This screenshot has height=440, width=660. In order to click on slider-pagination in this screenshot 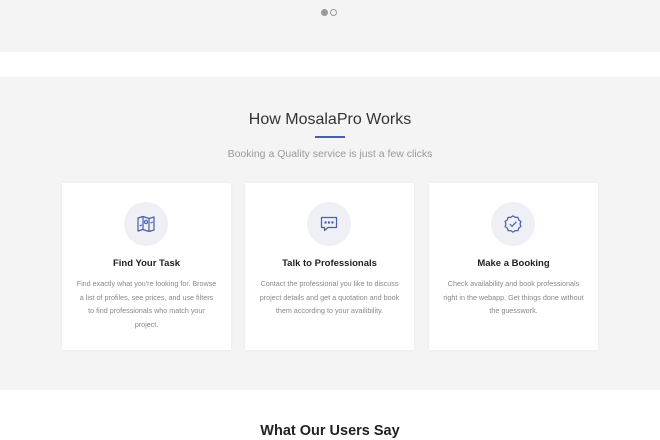, I will do `click(329, 12)`.